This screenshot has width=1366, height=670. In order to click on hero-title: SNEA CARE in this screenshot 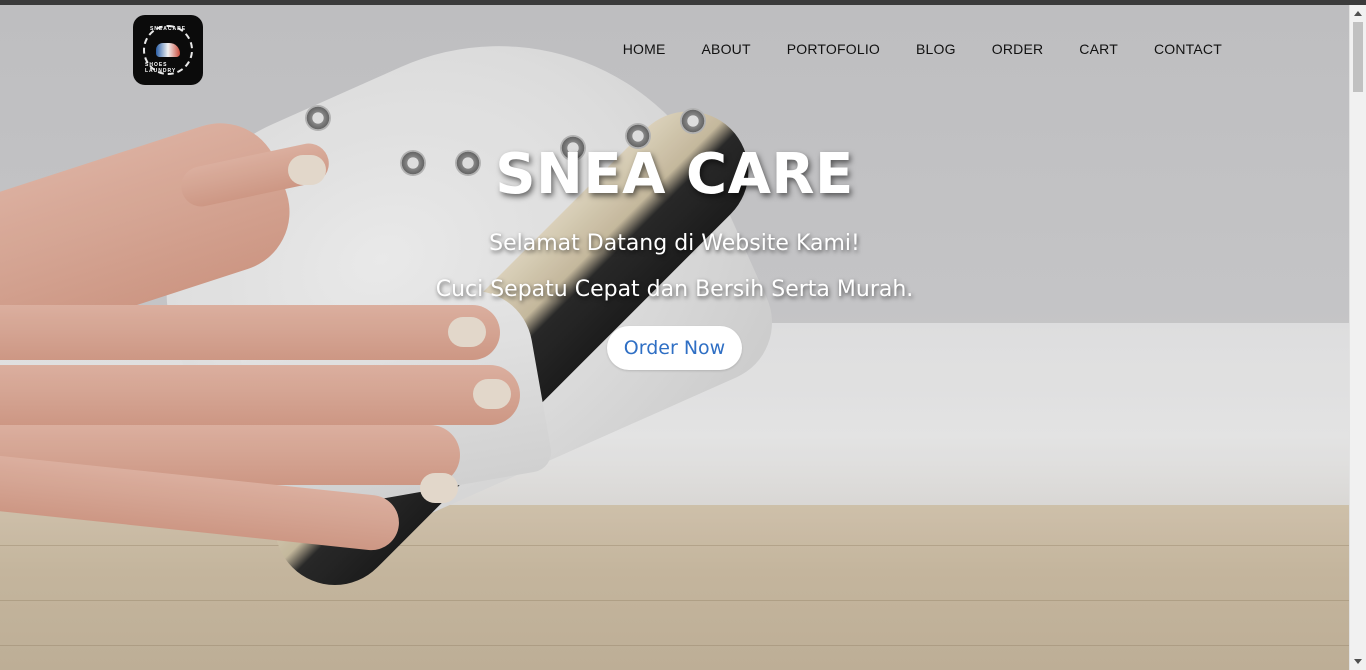, I will do `click(674, 174)`.